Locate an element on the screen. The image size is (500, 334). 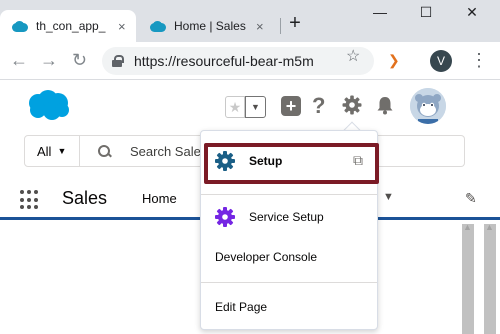
browser-tab-strip: th_con_app_ × Home | Sales × + — ☐ ✕ is located at coordinates (250, 21).